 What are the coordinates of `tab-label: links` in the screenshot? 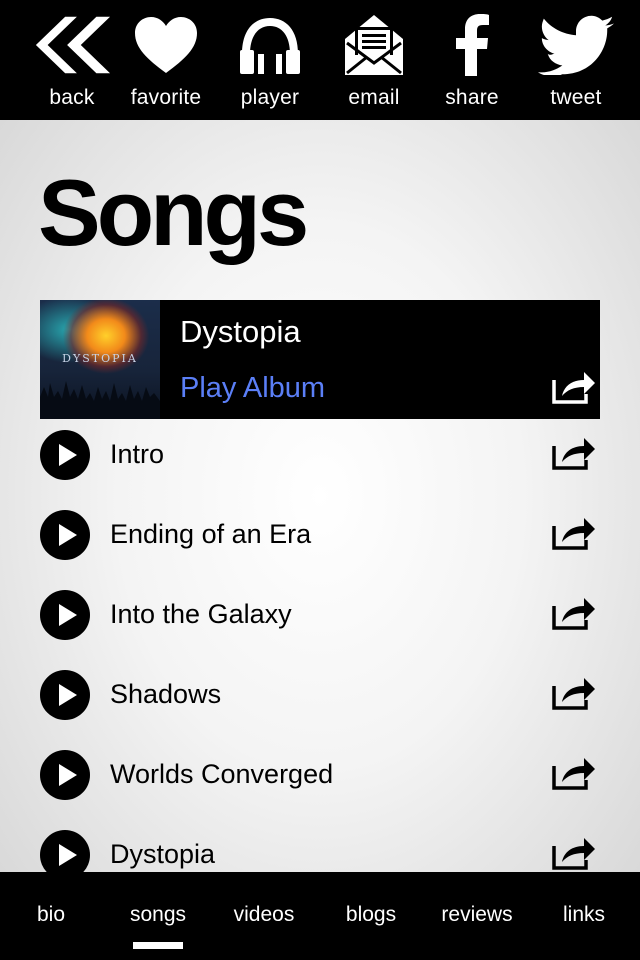 It's located at (583, 914).